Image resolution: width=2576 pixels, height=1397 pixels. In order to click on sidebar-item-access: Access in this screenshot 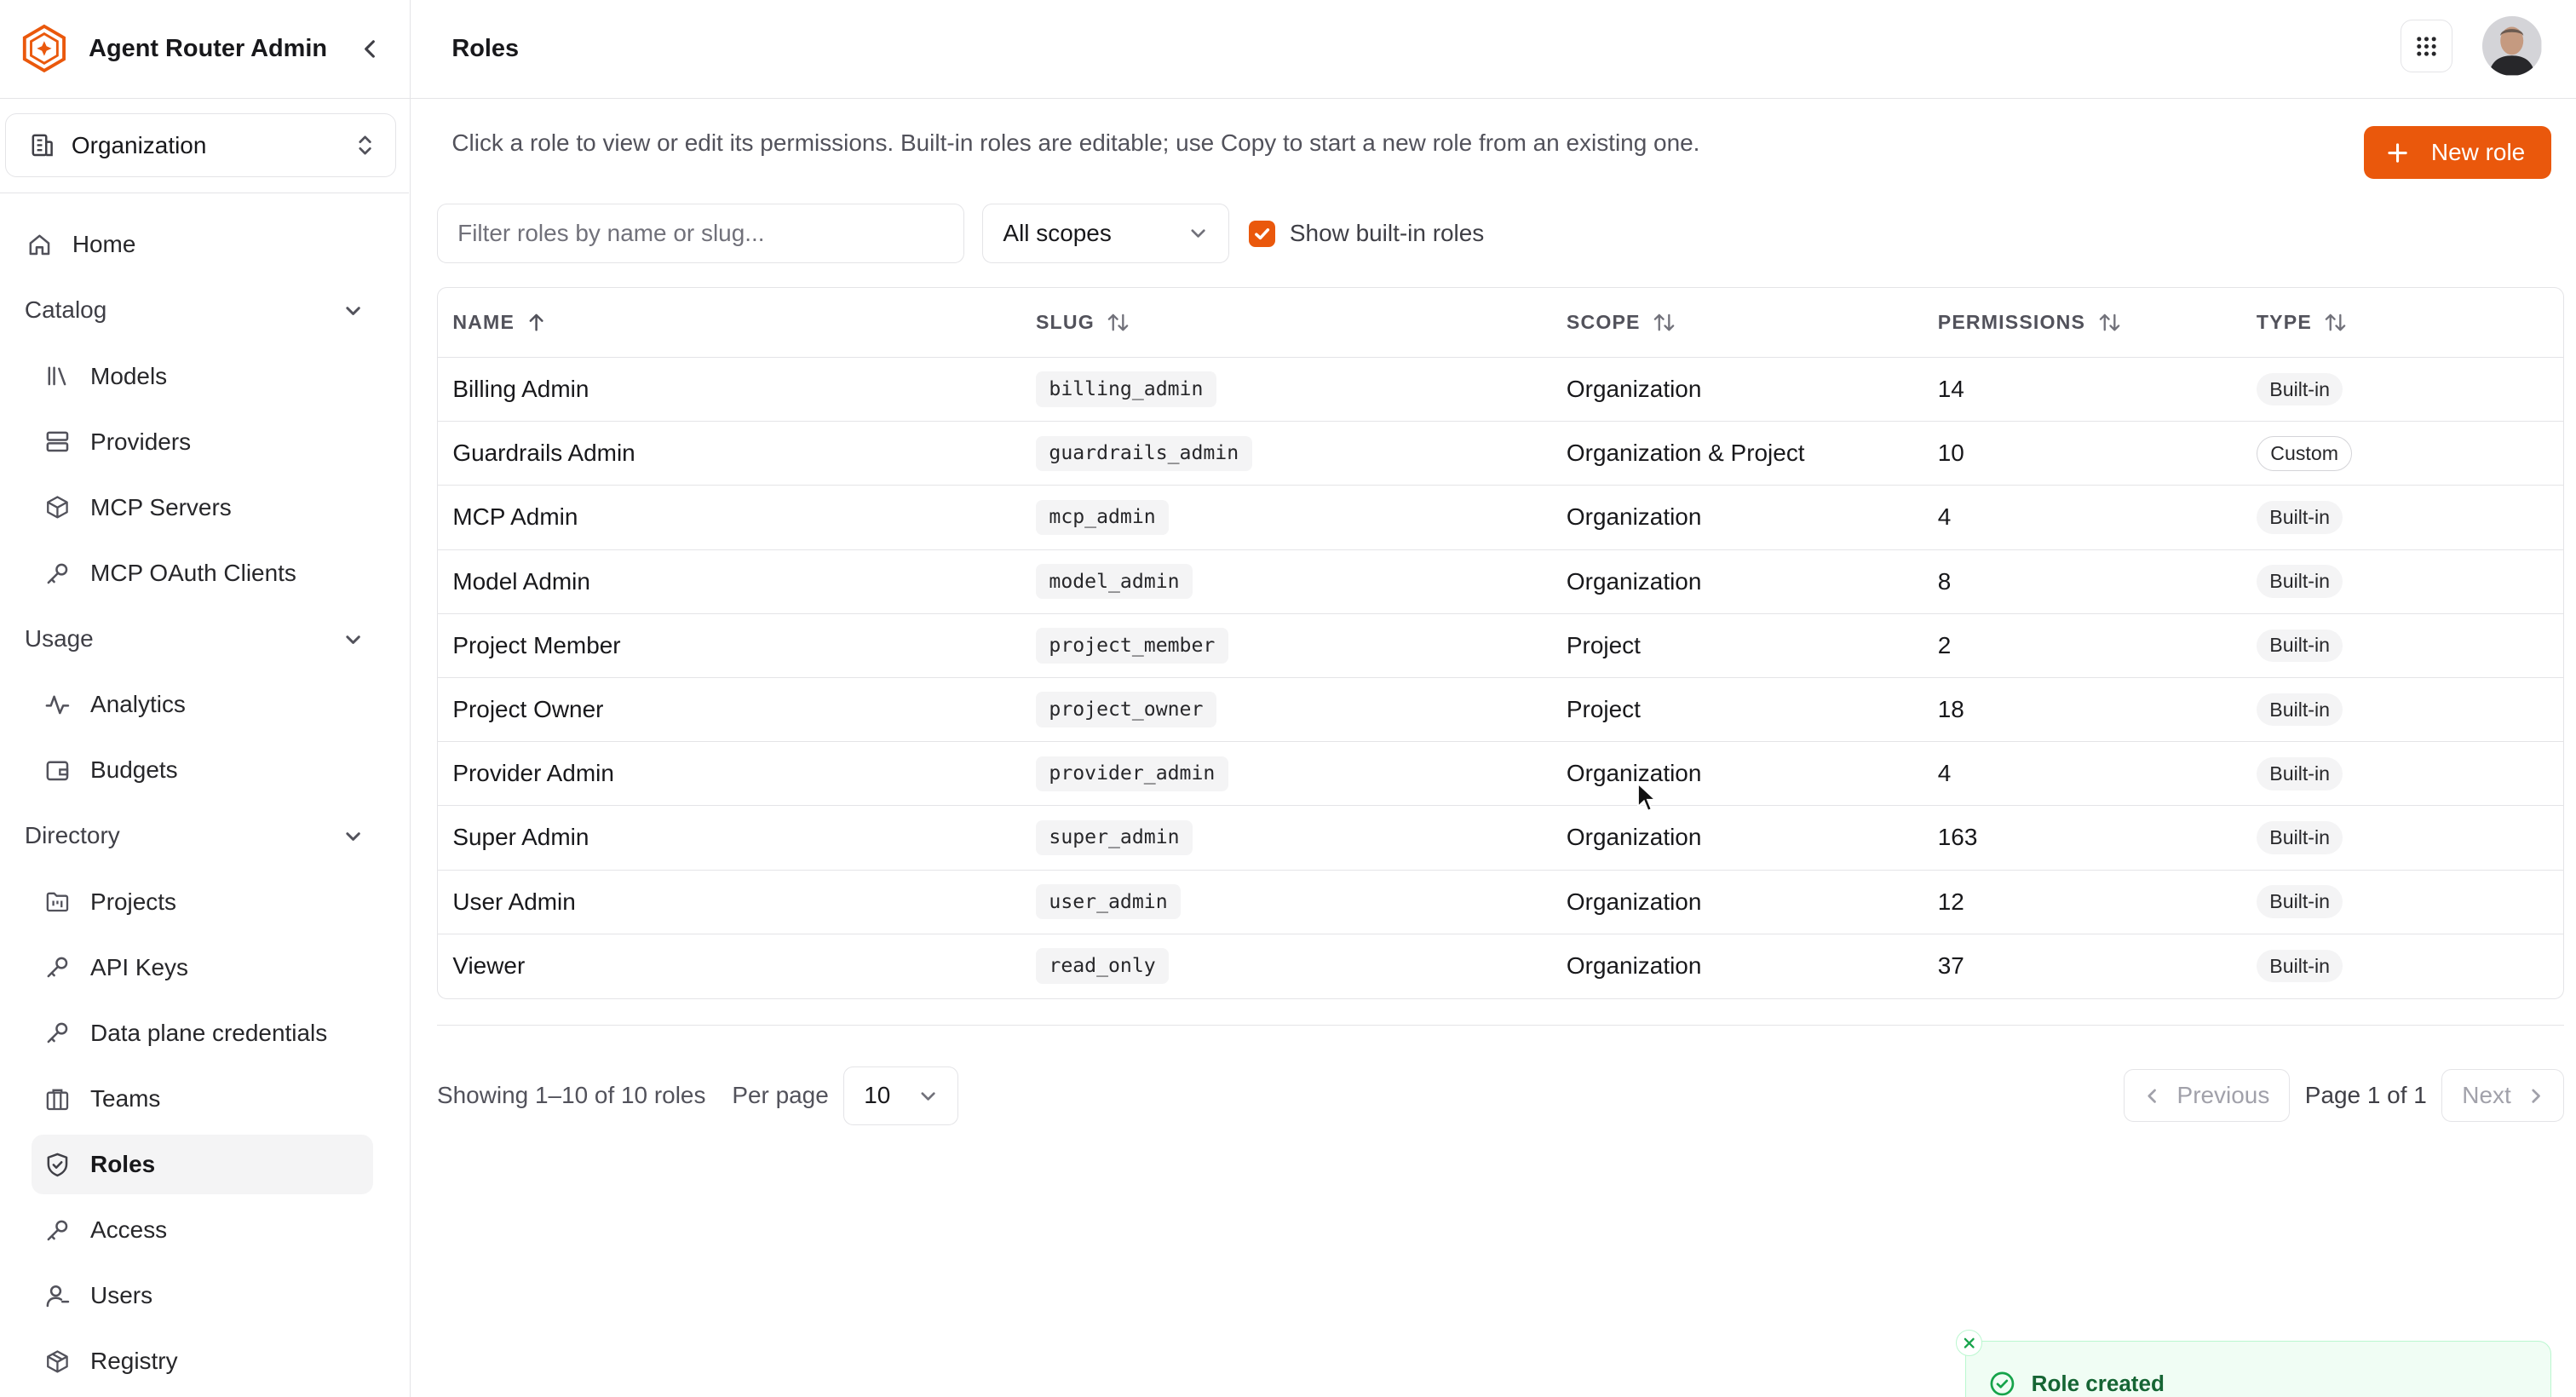, I will do `click(203, 1230)`.